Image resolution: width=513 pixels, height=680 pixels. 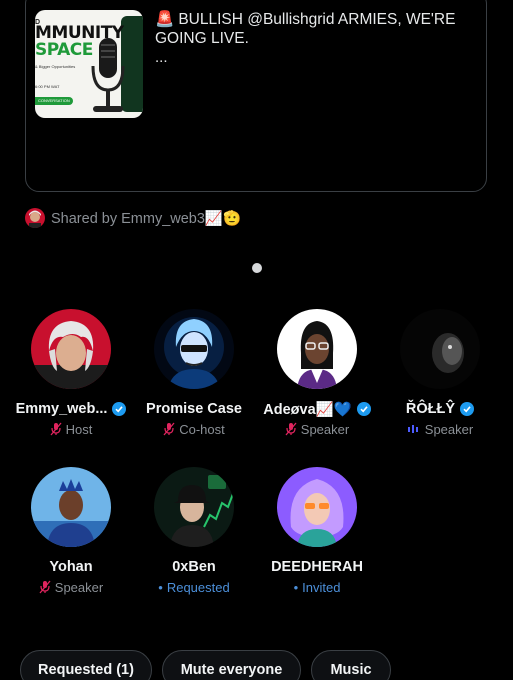 I want to click on requested-button: Requested (1), so click(x=86, y=665).